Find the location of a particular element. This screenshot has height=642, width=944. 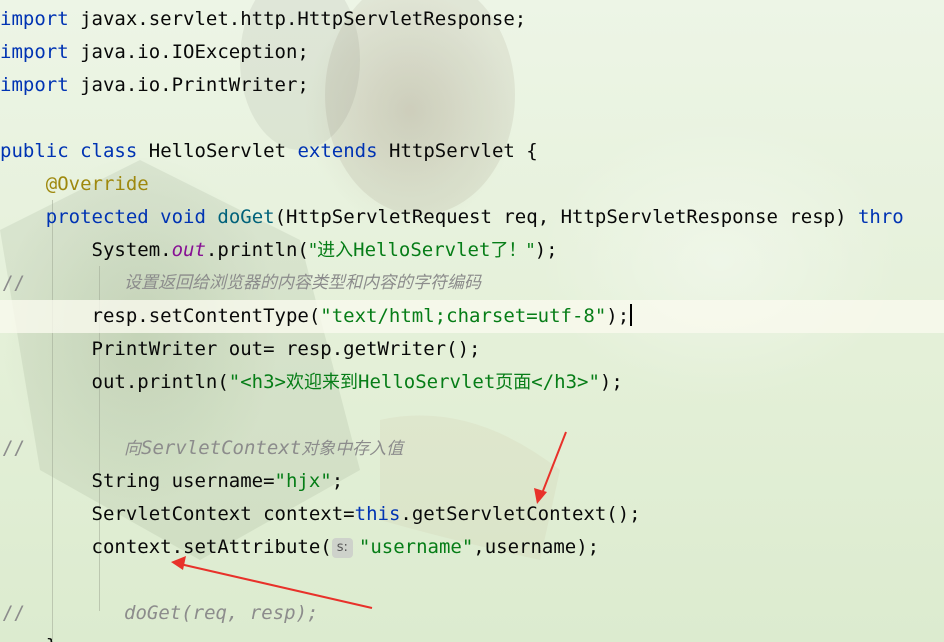

code-line-import-2: import java.io.IOException; is located at coordinates (472, 52).